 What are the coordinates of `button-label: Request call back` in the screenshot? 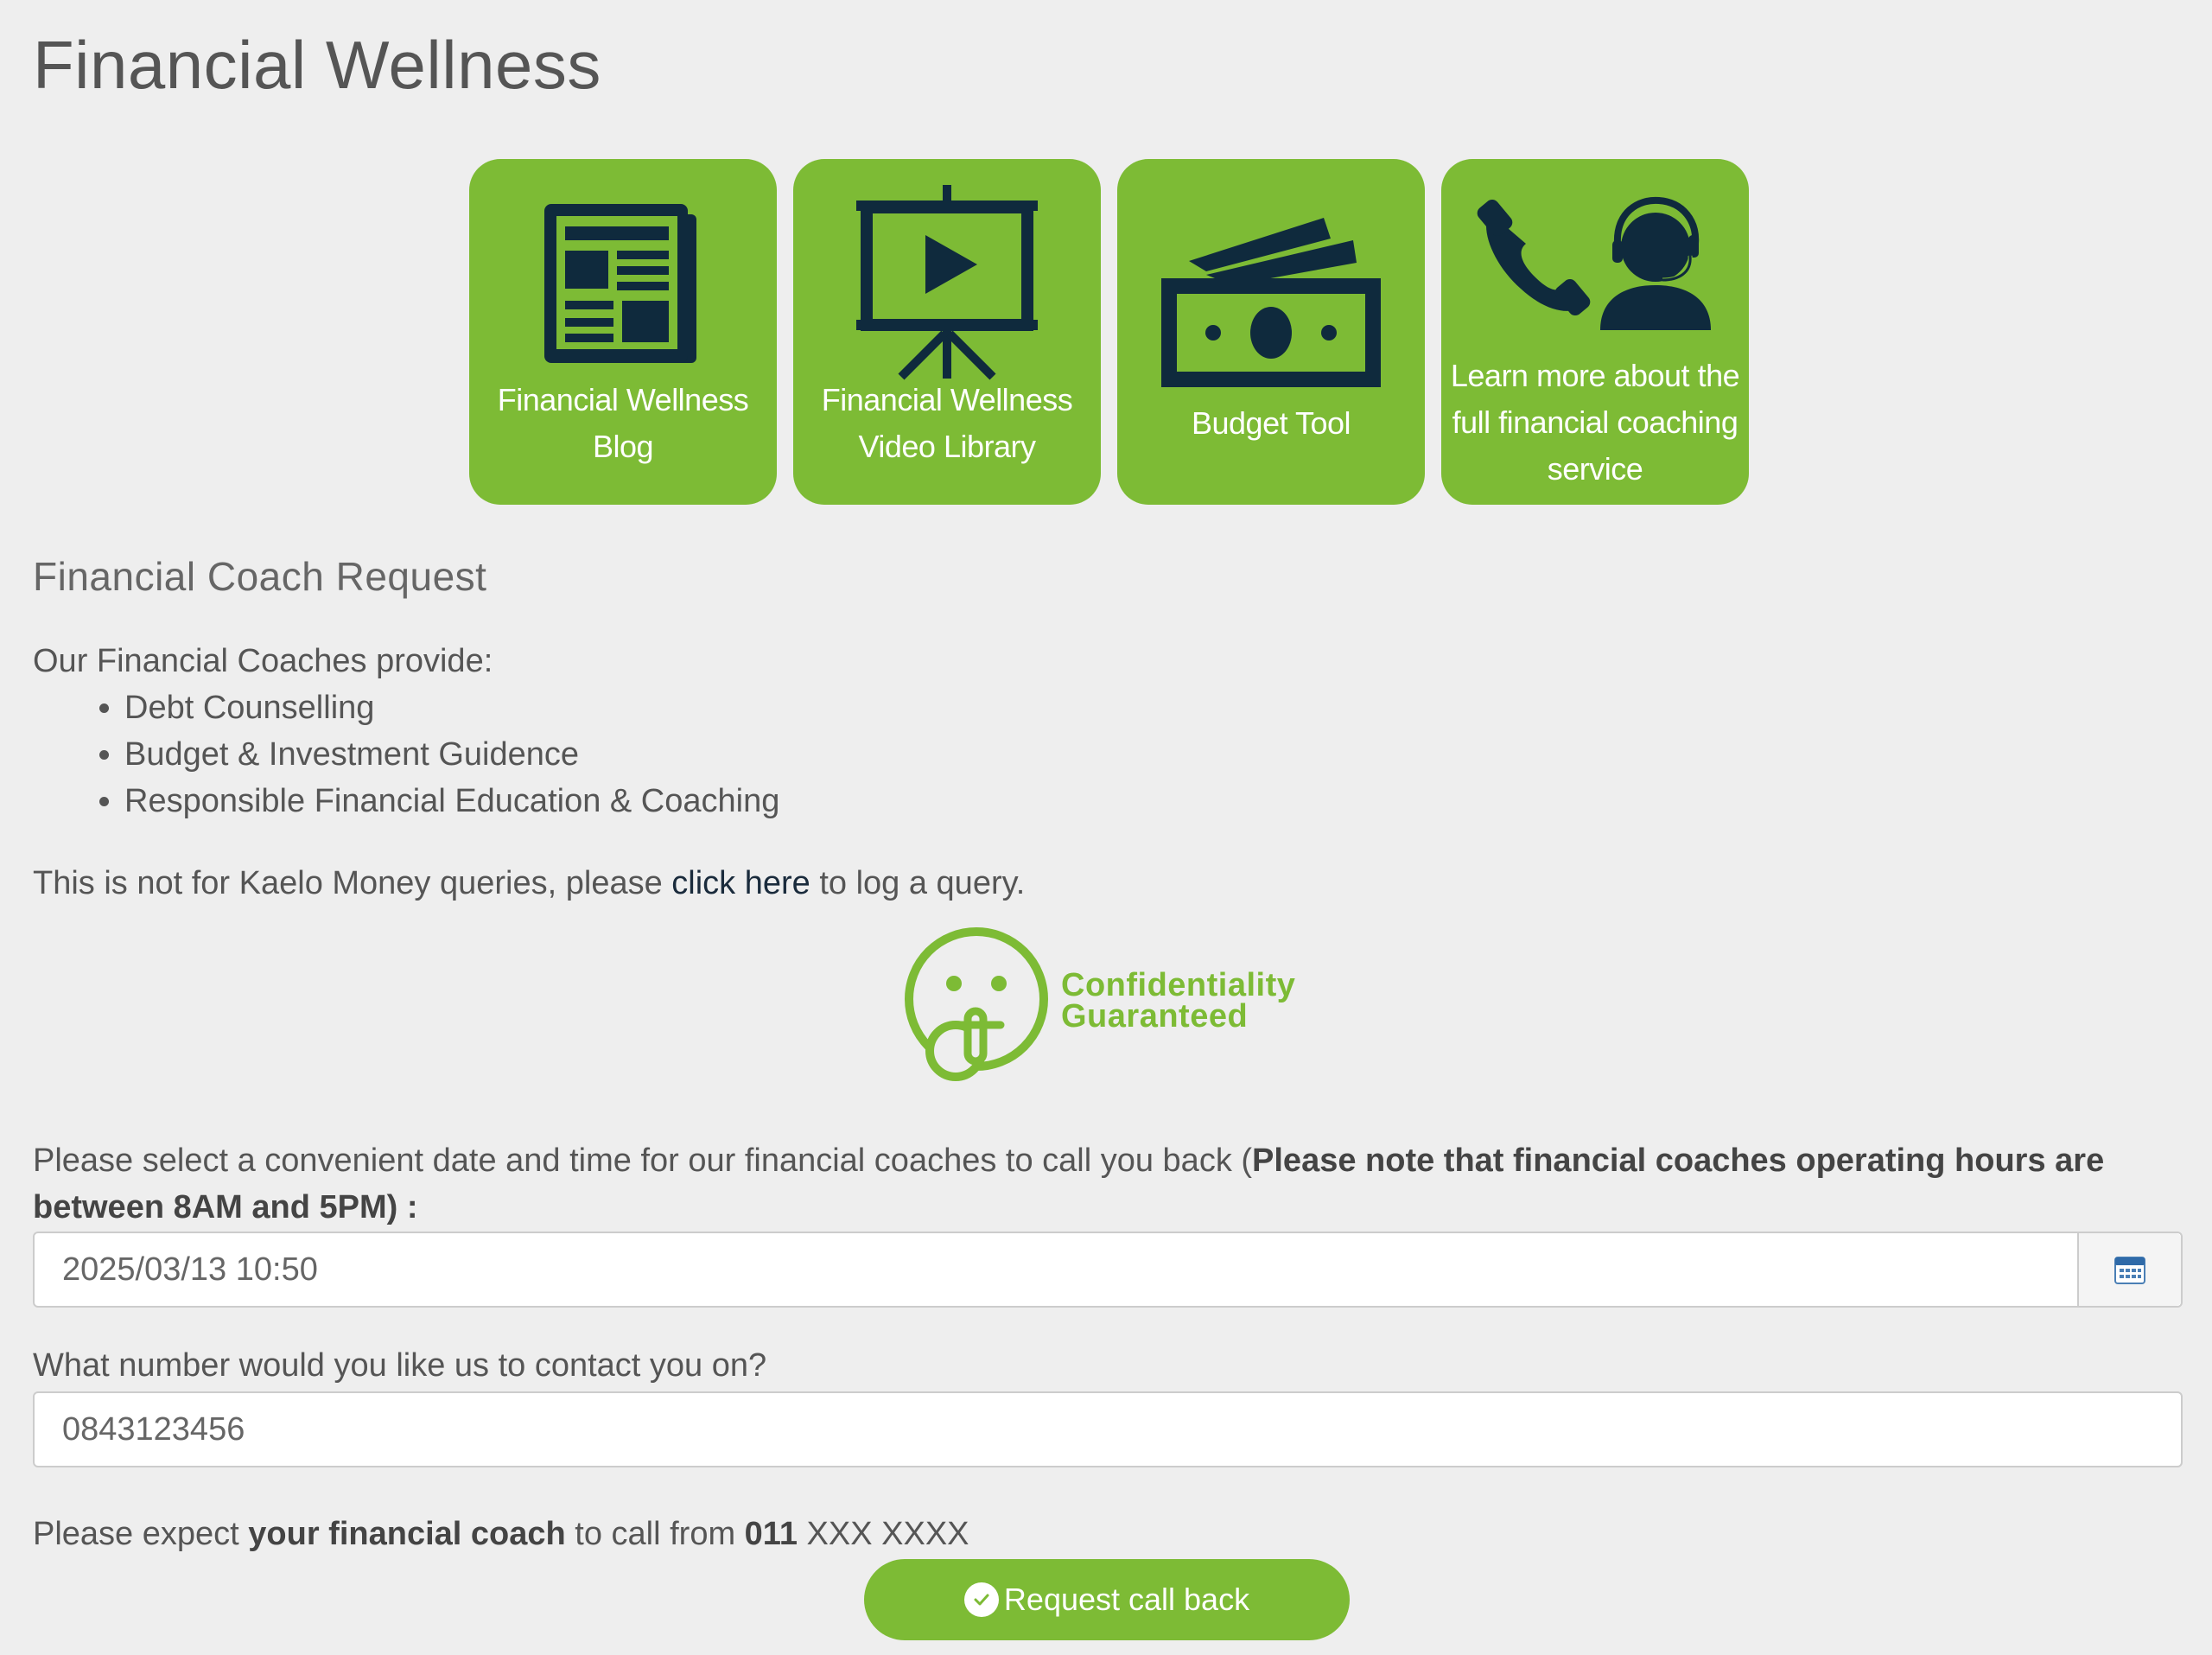 It's located at (1126, 1599).